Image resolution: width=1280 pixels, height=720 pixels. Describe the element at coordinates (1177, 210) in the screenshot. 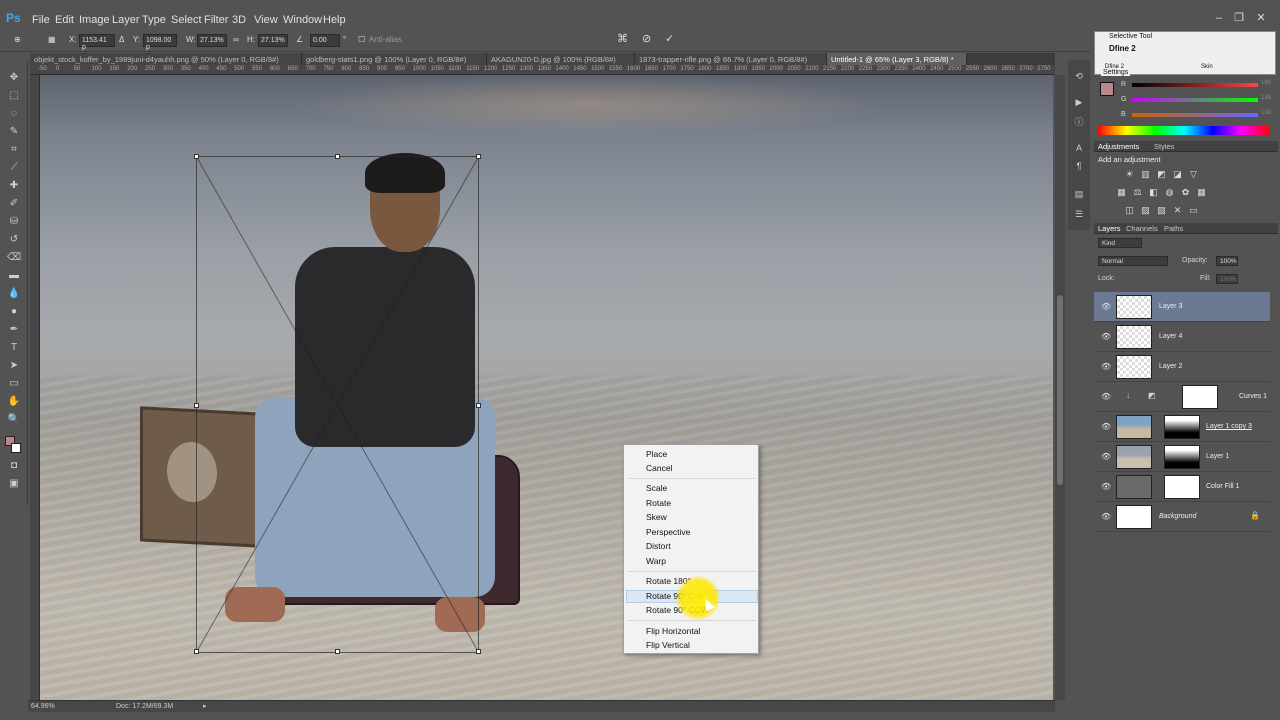

I see `selective-color-icon: ✕` at that location.